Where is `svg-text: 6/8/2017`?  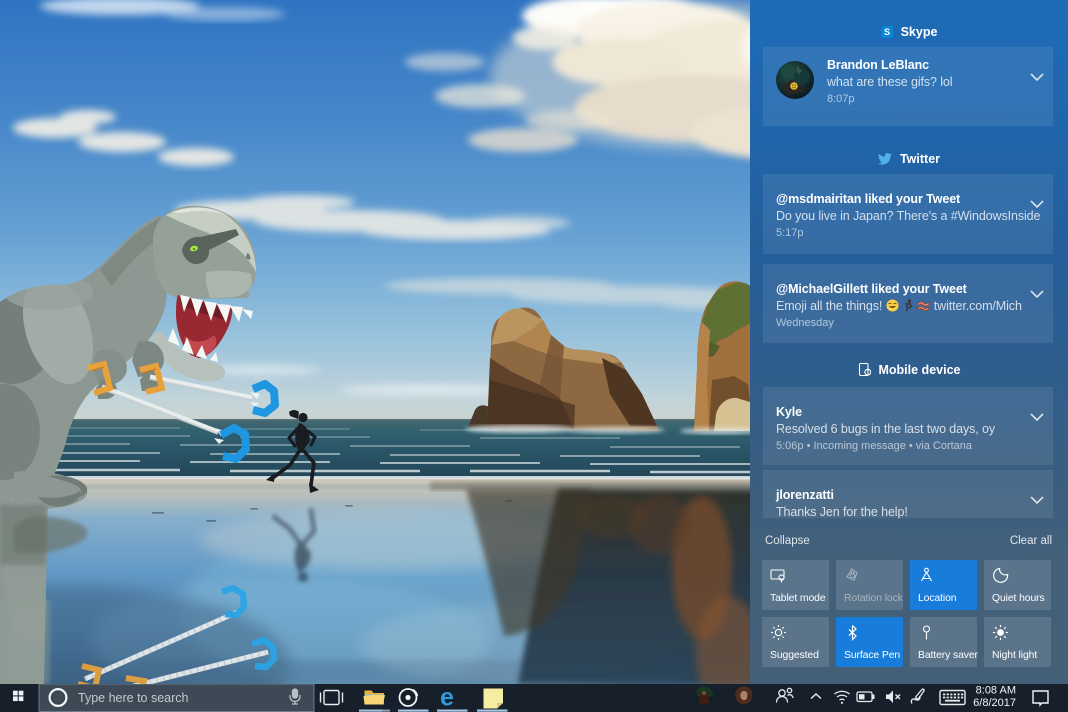
svg-text: 6/8/2017 is located at coordinates (994, 703).